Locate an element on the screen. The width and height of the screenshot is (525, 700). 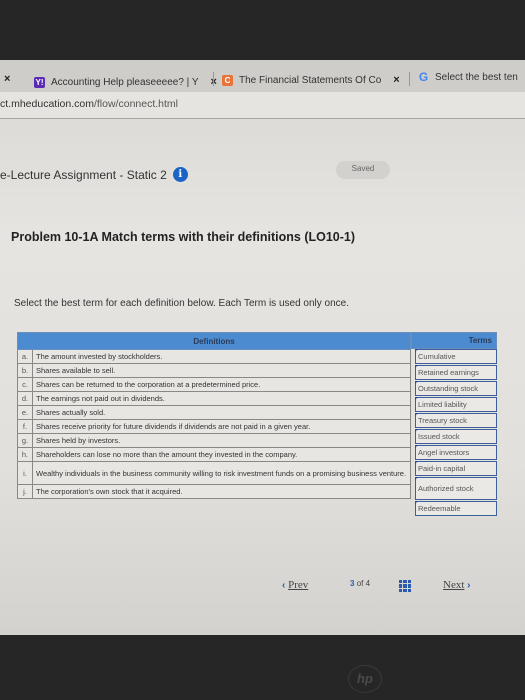
tab-partial: × is located at coordinates (7, 79).